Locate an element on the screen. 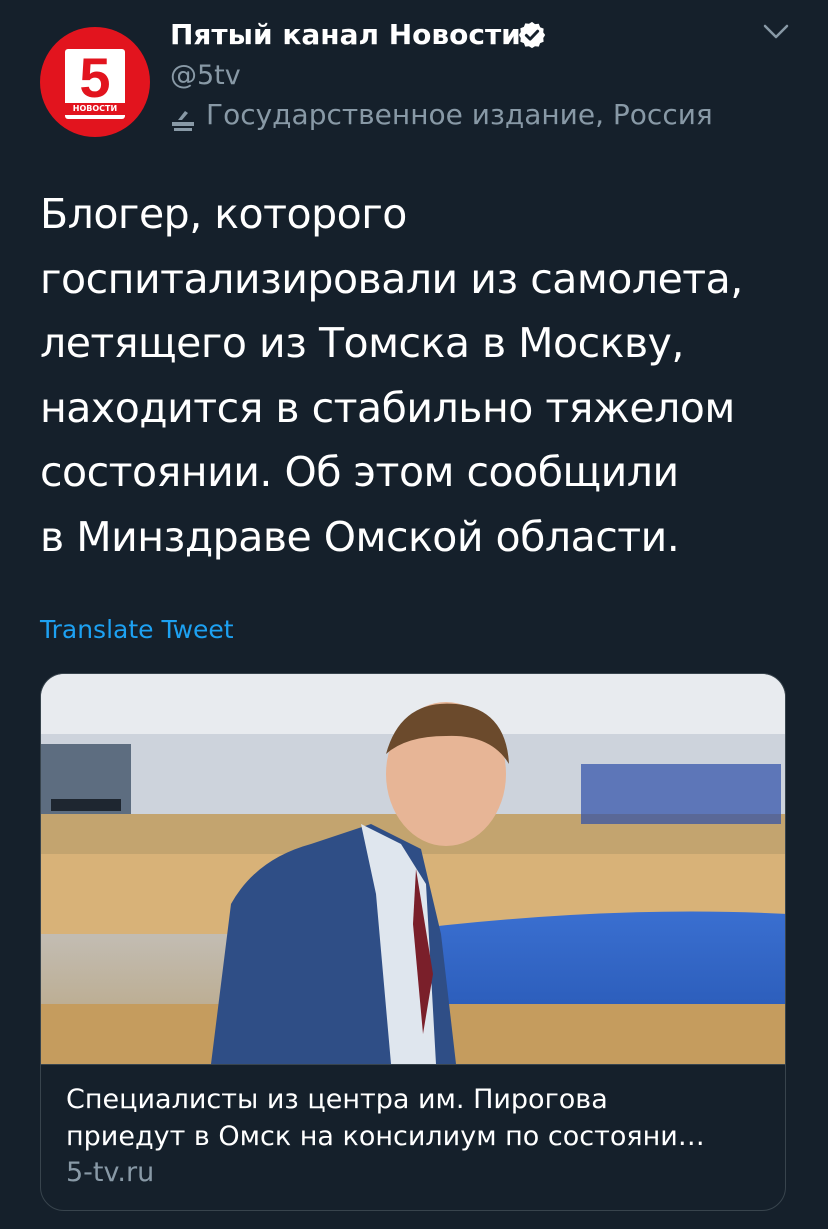 Image resolution: width=828 pixels, height=1229 pixels. tweet-line: состоянии. Об этом сообщили is located at coordinates (359, 472).